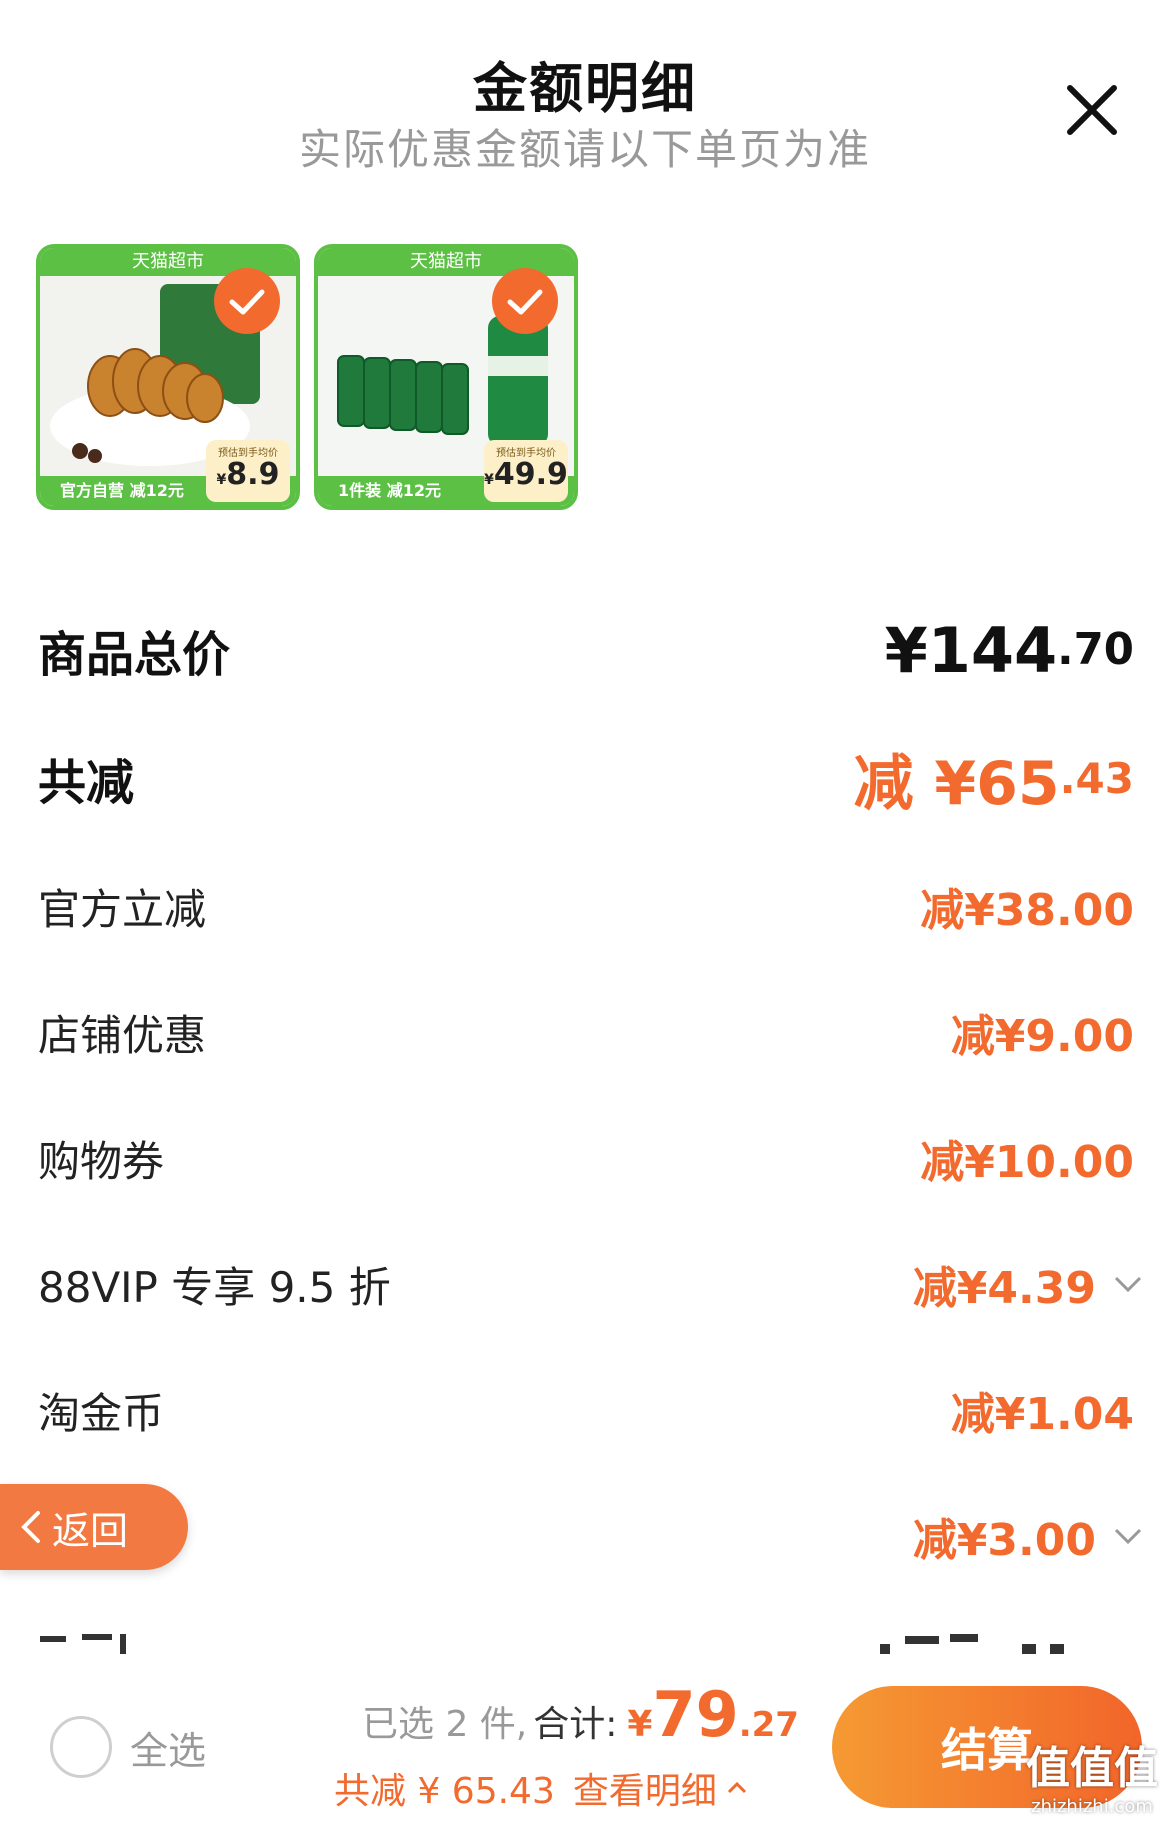 Image resolution: width=1170 pixels, height=1825 pixels. Describe the element at coordinates (128, 1747) in the screenshot. I see `select-all: 全选` at that location.